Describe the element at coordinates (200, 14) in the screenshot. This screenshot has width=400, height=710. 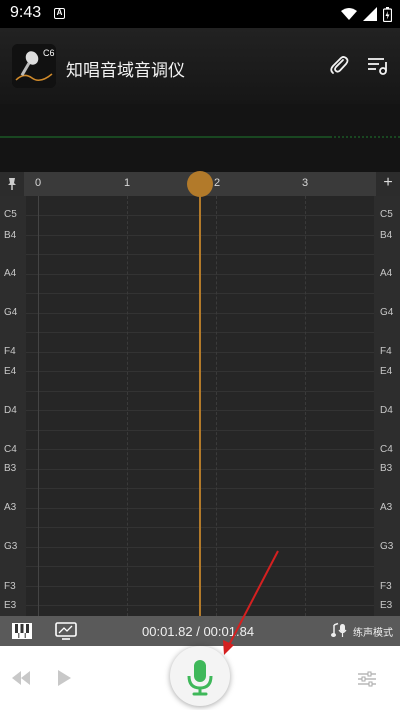
I see `status-bar: 9:43 A` at that location.